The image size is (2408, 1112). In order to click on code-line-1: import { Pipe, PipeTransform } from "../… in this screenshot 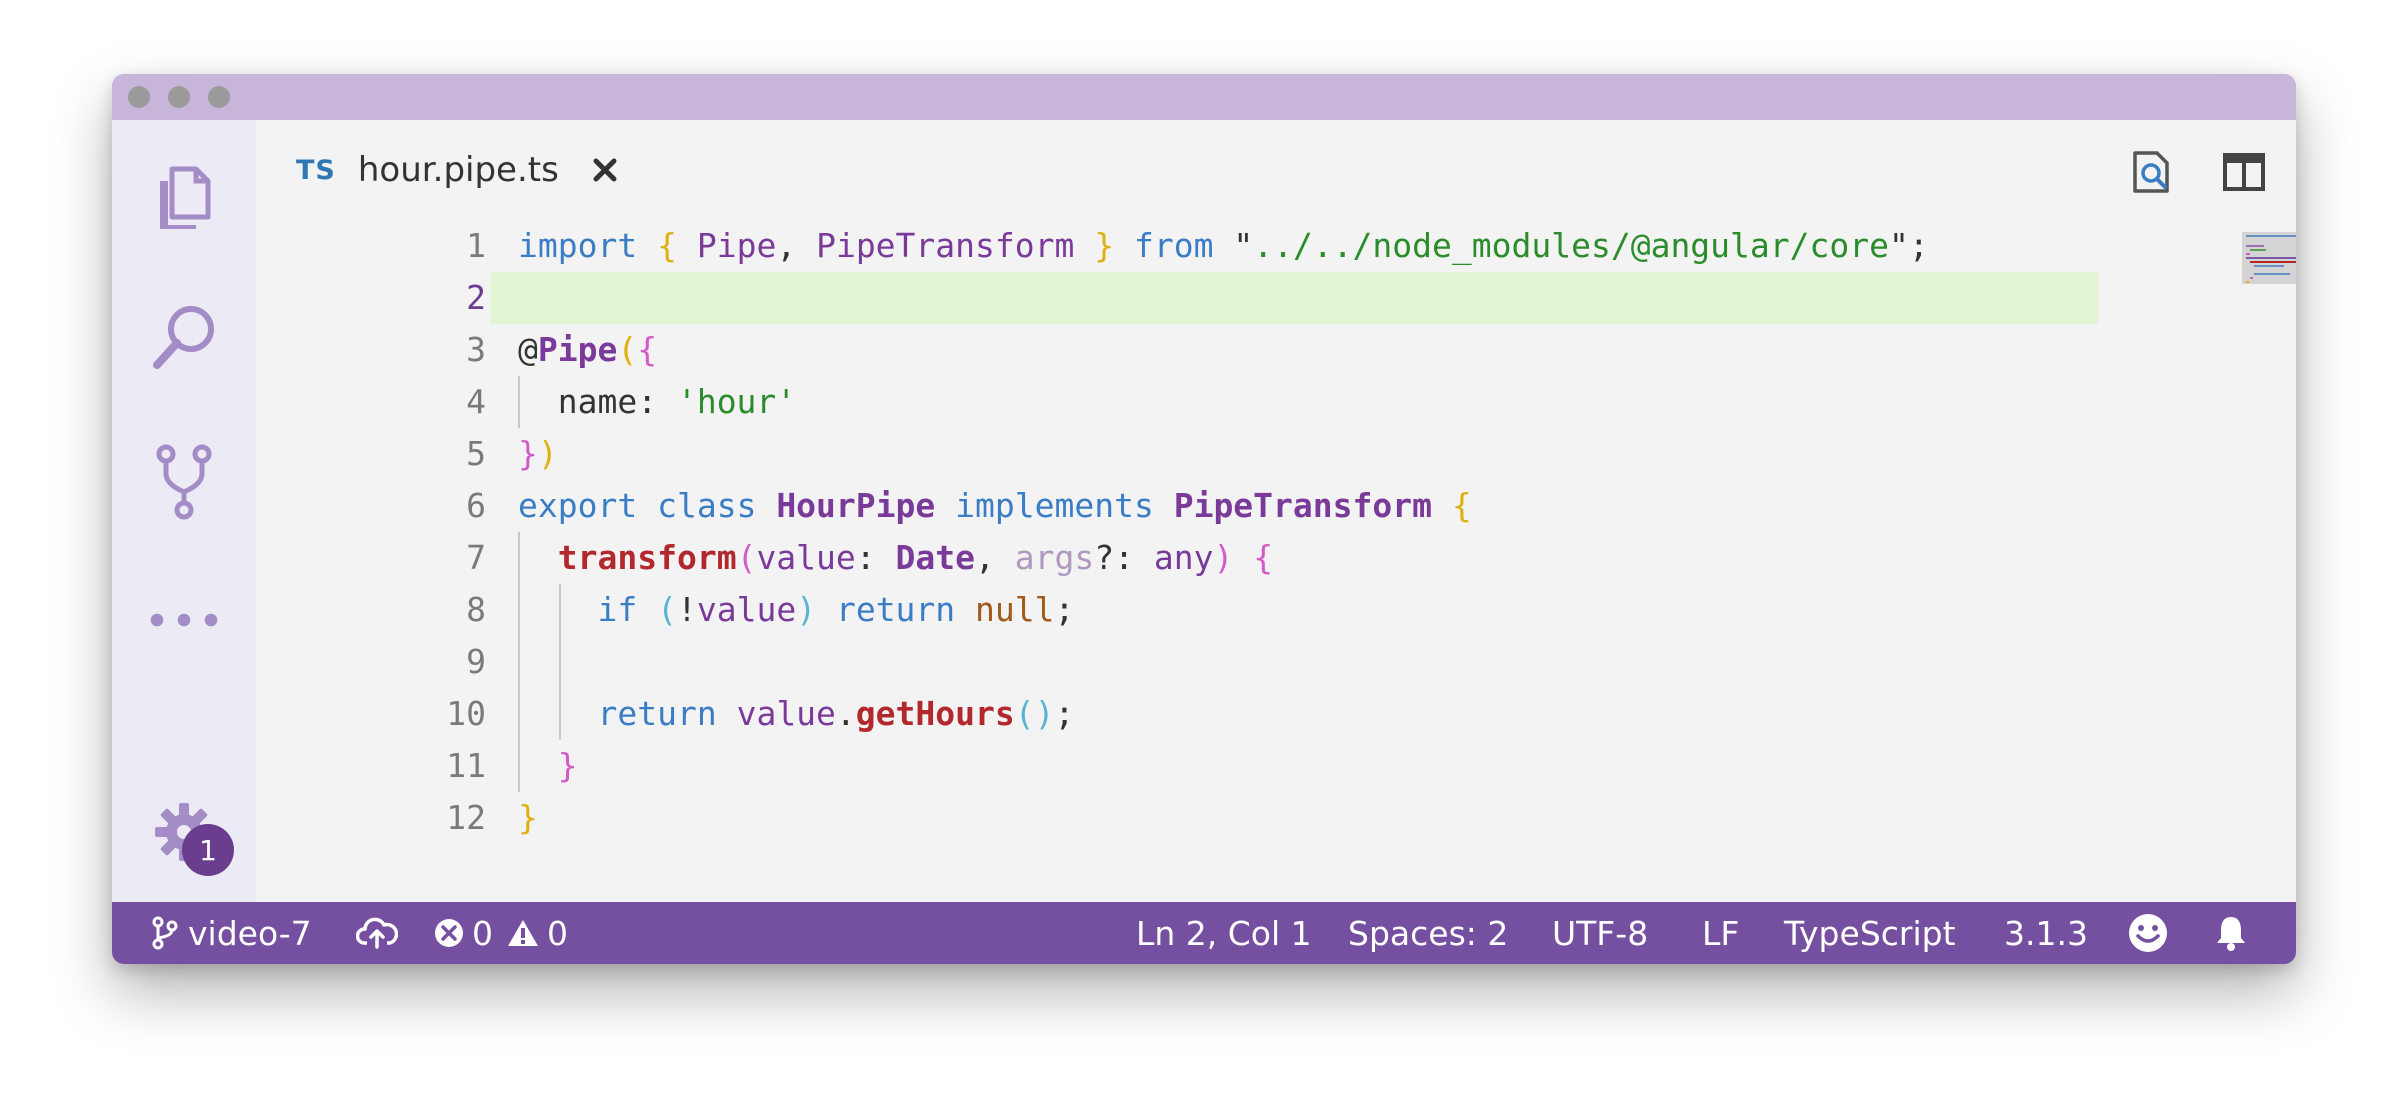, I will do `click(1223, 245)`.